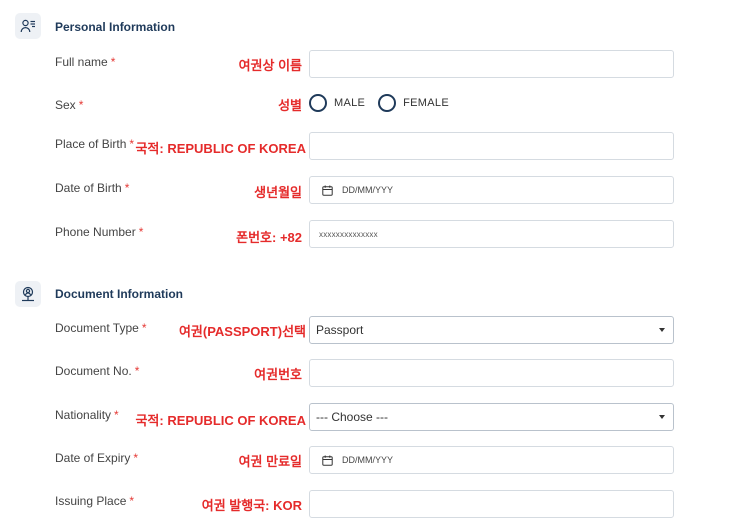 The image size is (743, 523). Describe the element at coordinates (97, 458) in the screenshot. I see `date-of-expiry-label: Date of Expiry *` at that location.